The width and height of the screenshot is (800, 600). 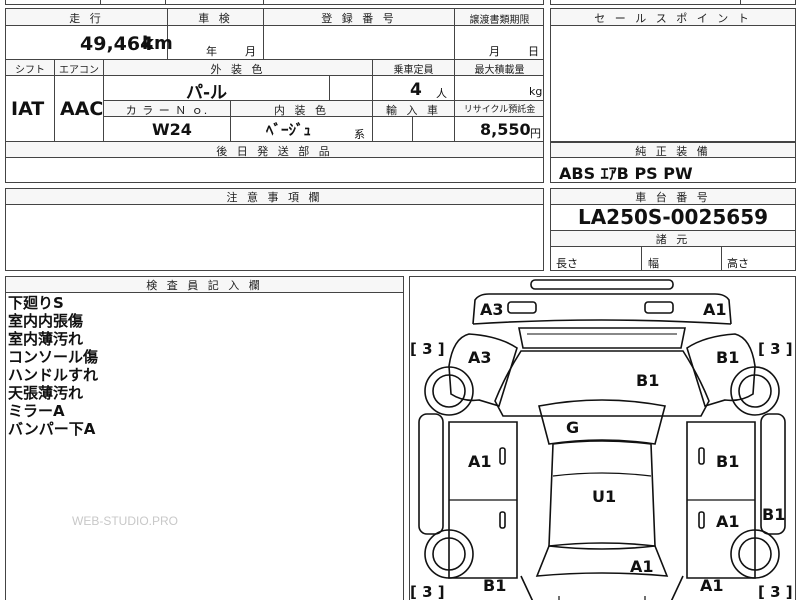 I want to click on top-strip, so click(x=274, y=2).